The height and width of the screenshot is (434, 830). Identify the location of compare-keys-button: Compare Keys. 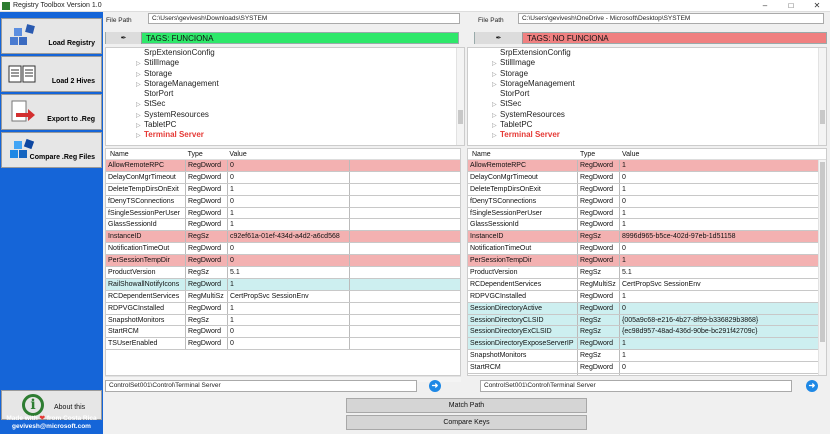
(466, 422).